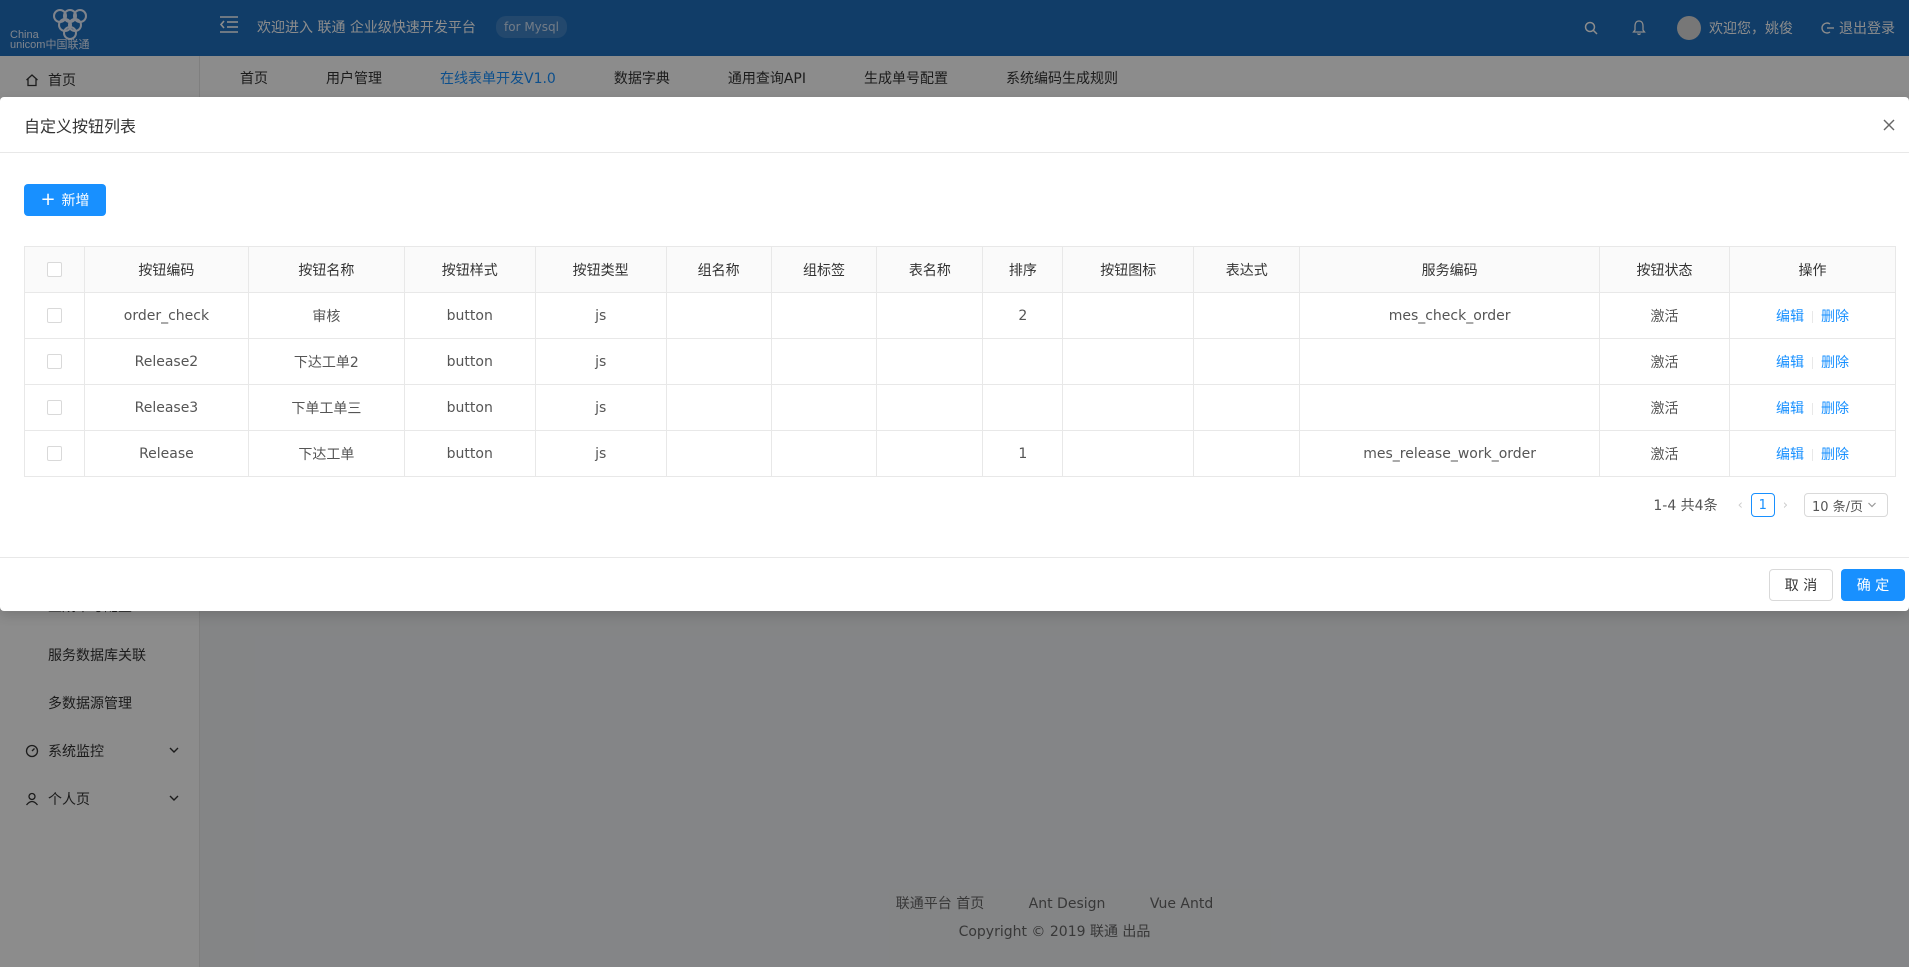 This screenshot has width=1909, height=967. What do you see at coordinates (469, 269) in the screenshot?
I see `column-header: 按钮样式` at bounding box center [469, 269].